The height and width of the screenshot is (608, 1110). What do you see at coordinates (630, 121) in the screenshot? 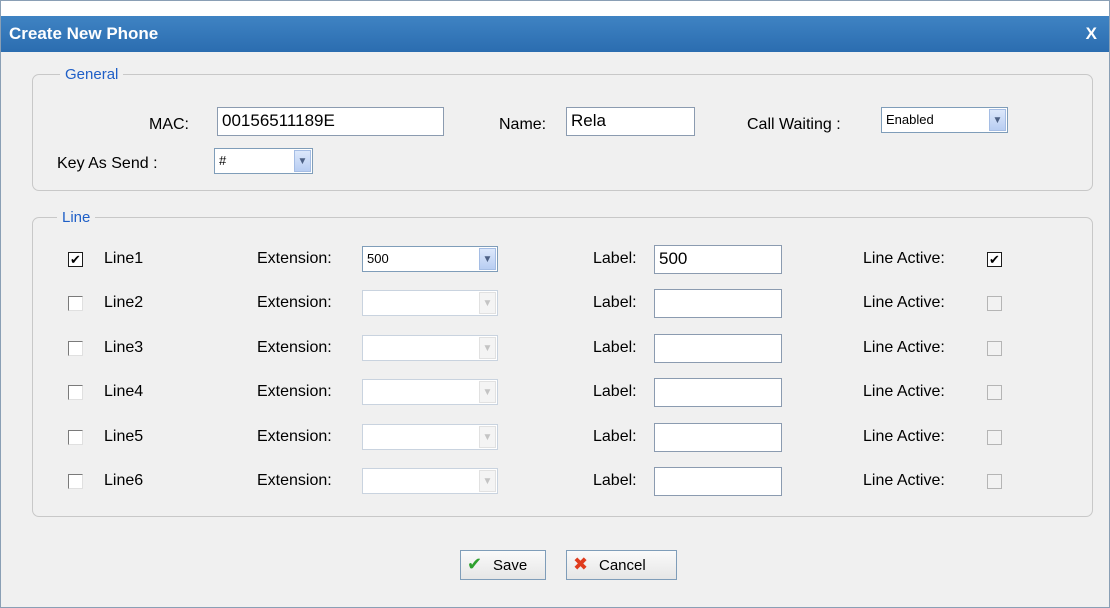
I see `name-input: Rela` at bounding box center [630, 121].